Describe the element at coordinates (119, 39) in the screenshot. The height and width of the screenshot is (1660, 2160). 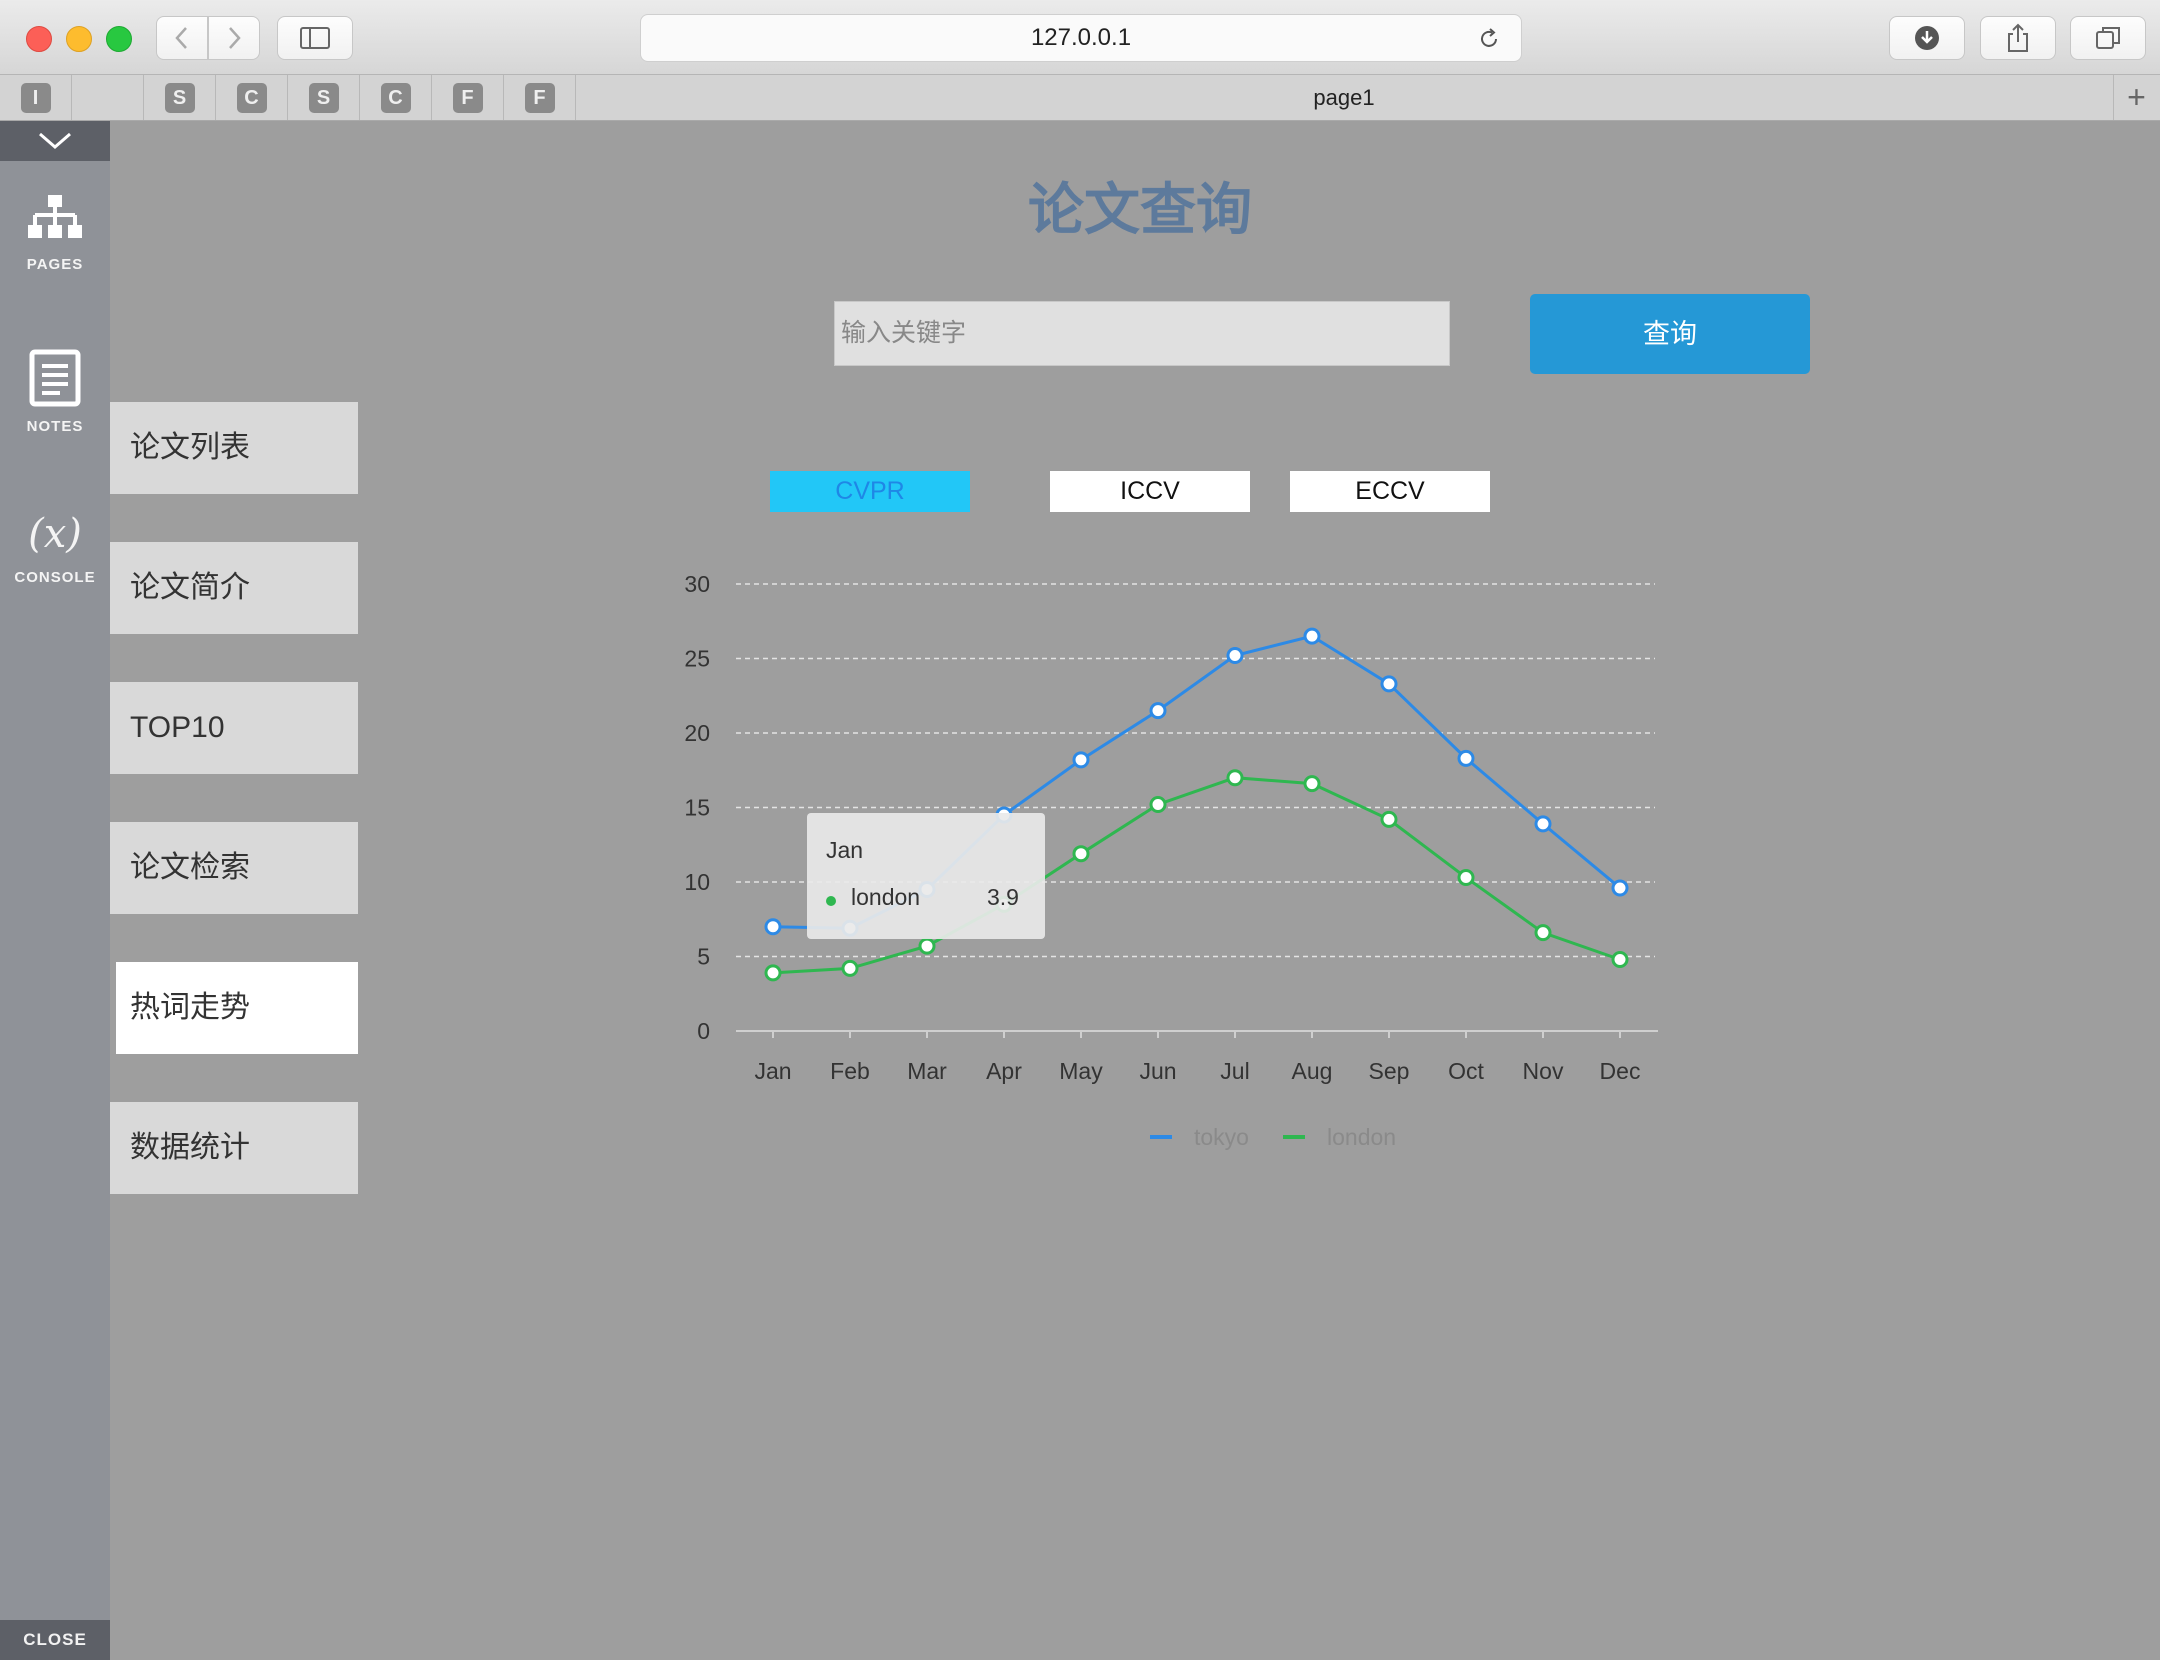
I see `zoom-window-button` at that location.